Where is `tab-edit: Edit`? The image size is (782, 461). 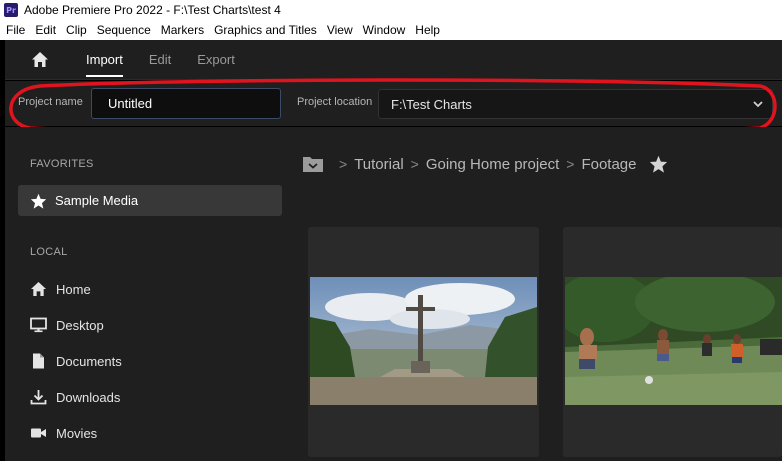
tab-edit: Edit is located at coordinates (160, 60).